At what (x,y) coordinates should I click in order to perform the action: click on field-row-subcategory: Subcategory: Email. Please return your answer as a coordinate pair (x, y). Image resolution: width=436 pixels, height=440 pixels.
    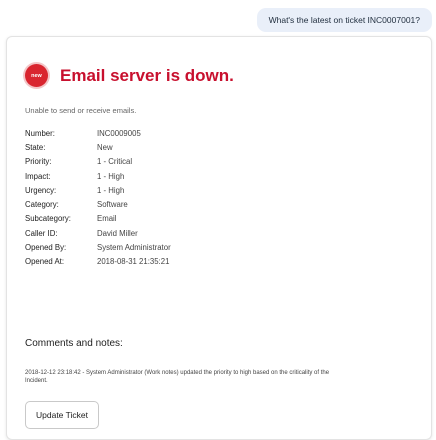
    Looking at the image, I should click on (98, 219).